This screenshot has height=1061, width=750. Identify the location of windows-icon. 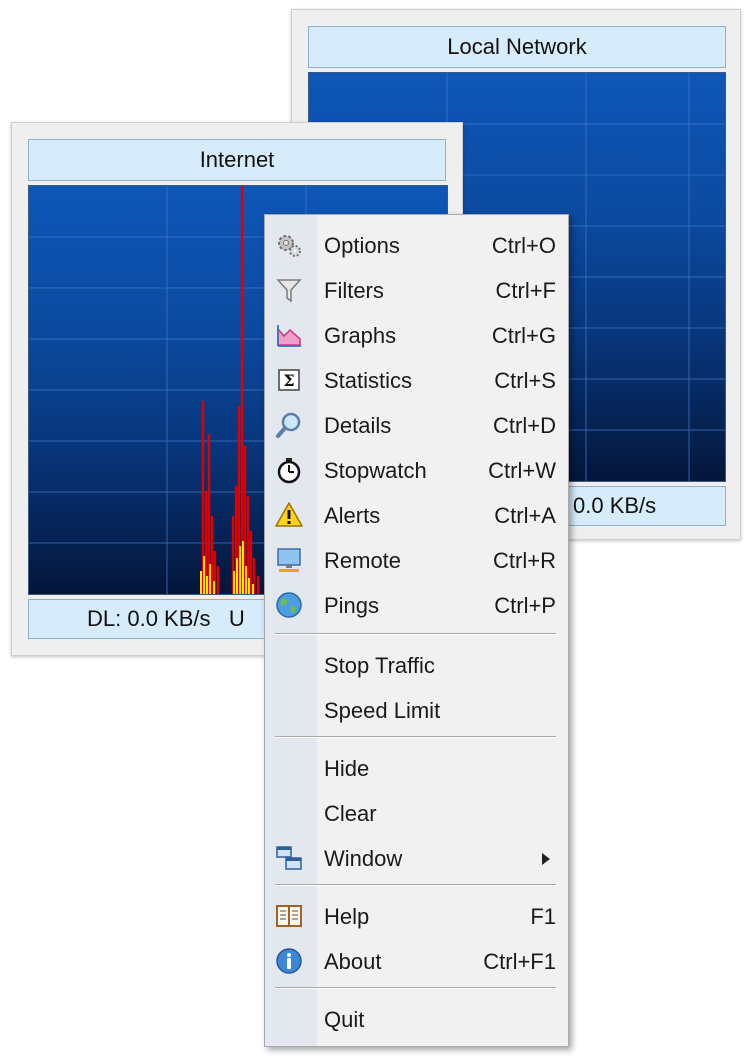
(289, 858).